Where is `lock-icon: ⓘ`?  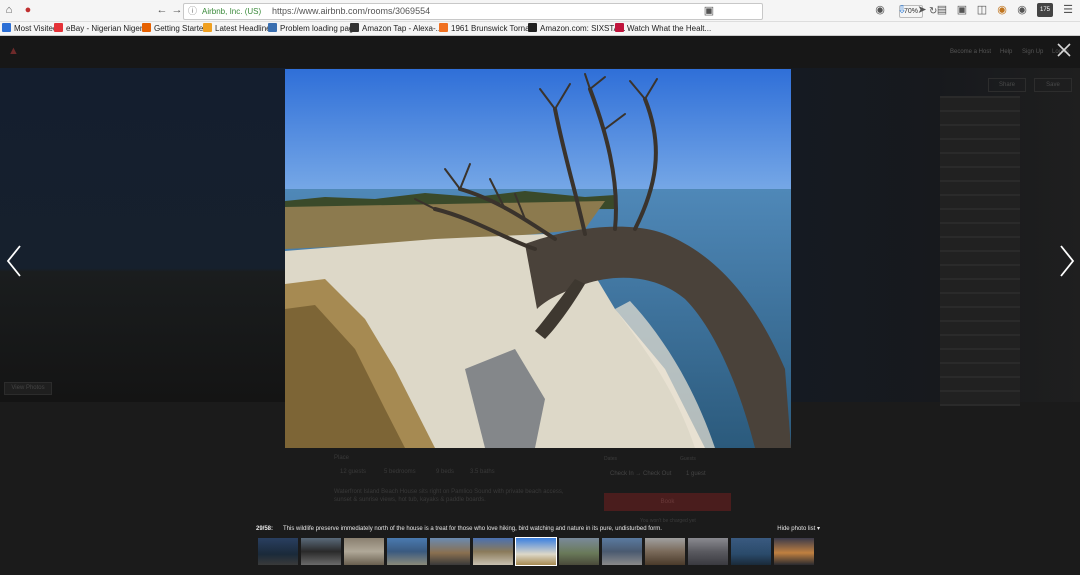
lock-icon: ⓘ is located at coordinates (193, 11).